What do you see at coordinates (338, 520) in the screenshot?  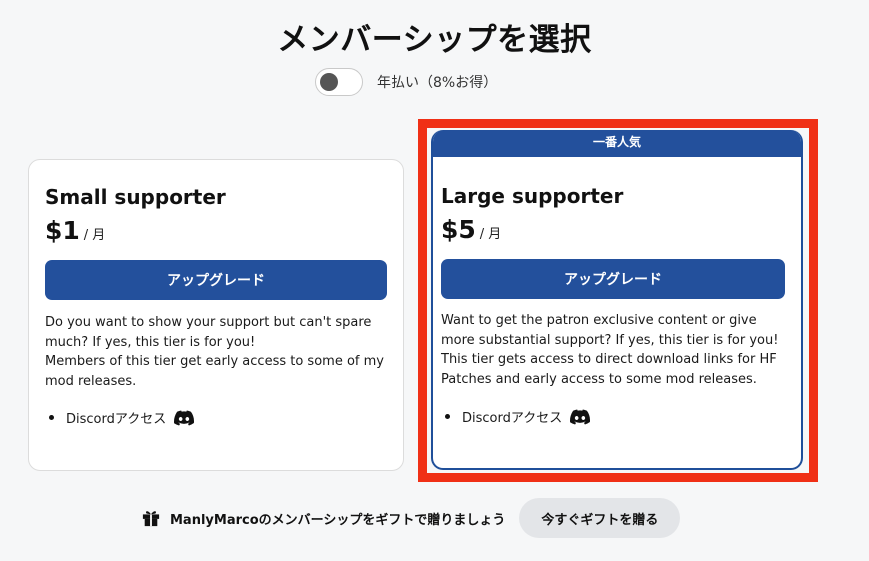 I see `gift-text: ManlyMarcoのメンバーシップをギフトで贈りましょう` at bounding box center [338, 520].